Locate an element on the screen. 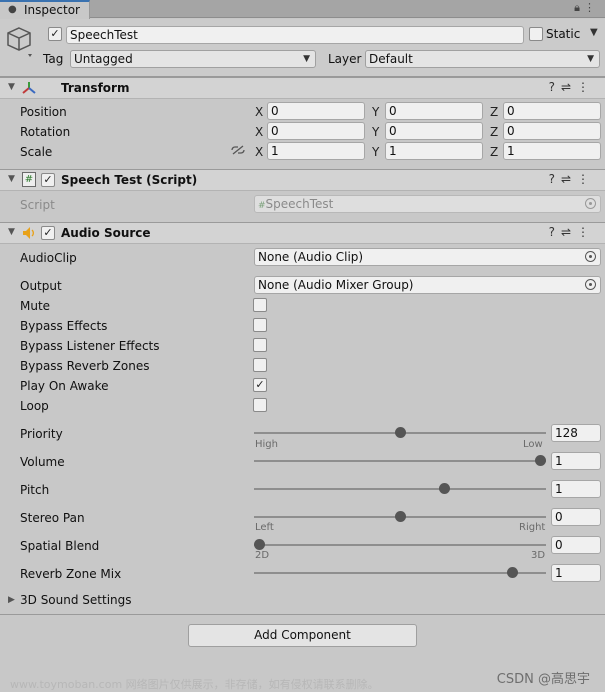  tag-value: Untagged is located at coordinates (103, 59).